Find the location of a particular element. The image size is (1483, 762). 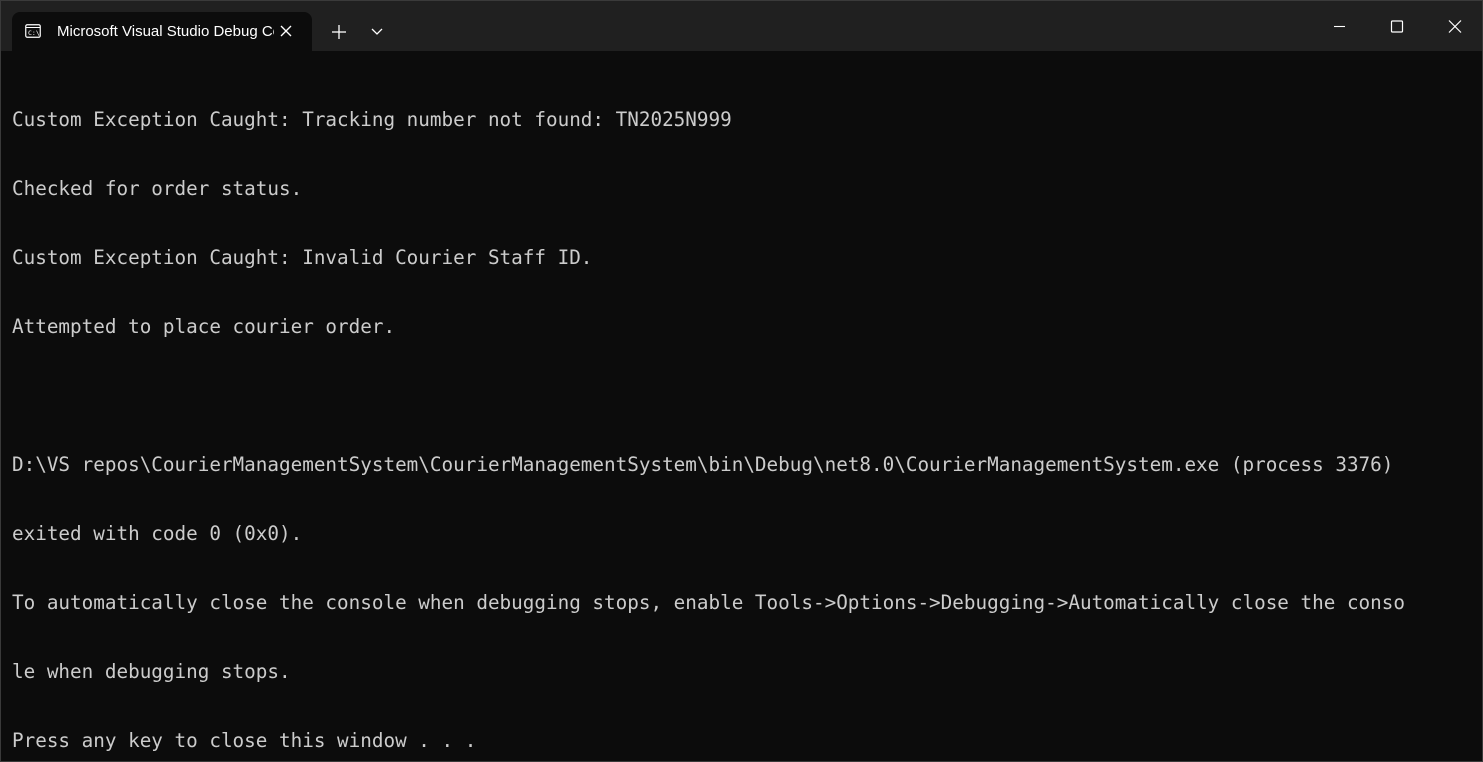

svg-text: C:\ is located at coordinates (34, 33).